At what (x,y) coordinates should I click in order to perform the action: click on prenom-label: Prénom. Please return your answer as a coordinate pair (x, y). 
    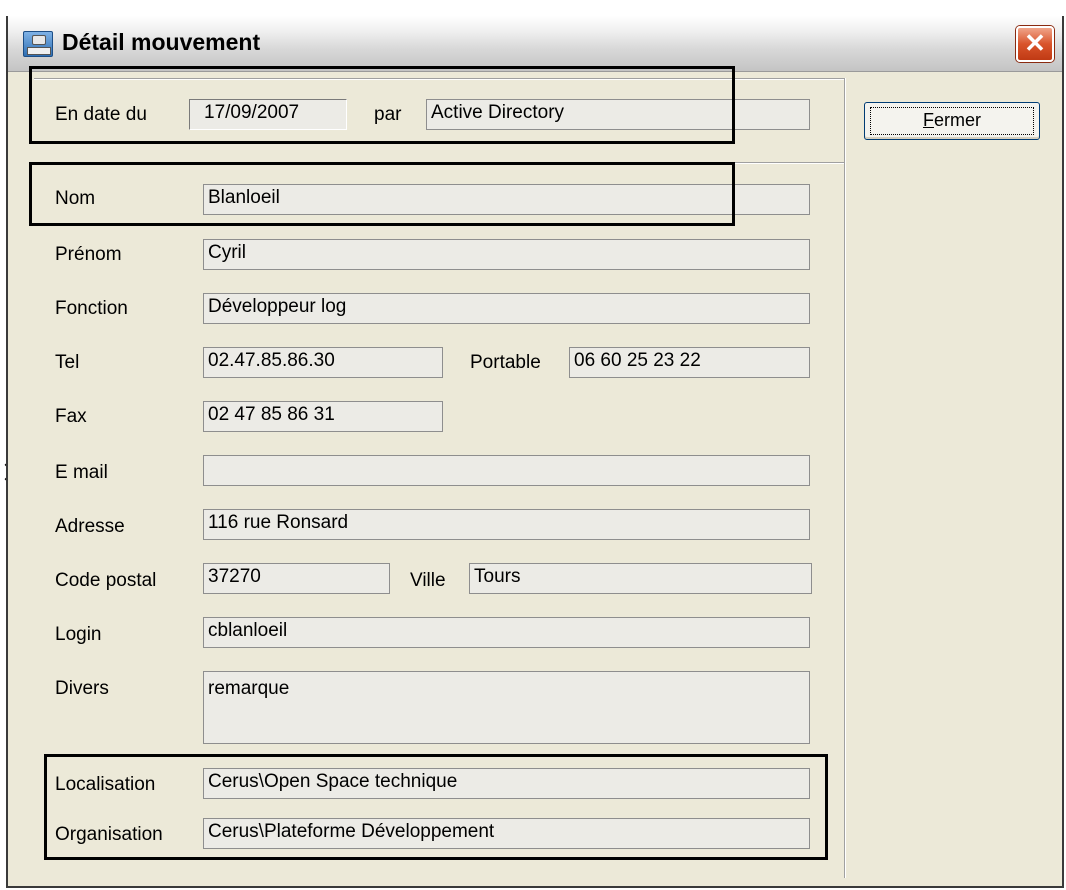
    Looking at the image, I should click on (88, 254).